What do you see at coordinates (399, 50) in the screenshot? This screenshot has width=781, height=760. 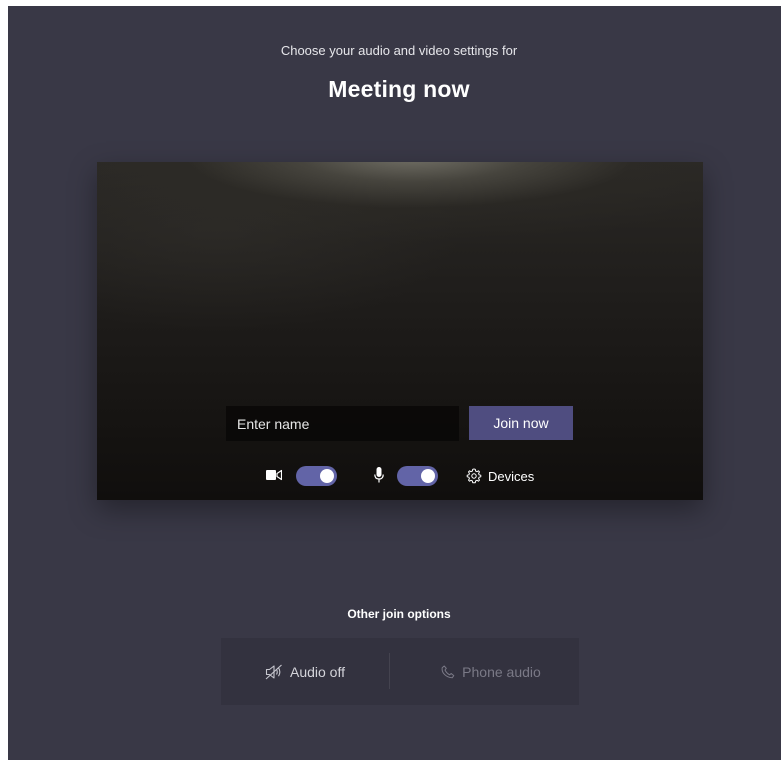 I see `settings-subtitle: Choose your audio and video settings for` at bounding box center [399, 50].